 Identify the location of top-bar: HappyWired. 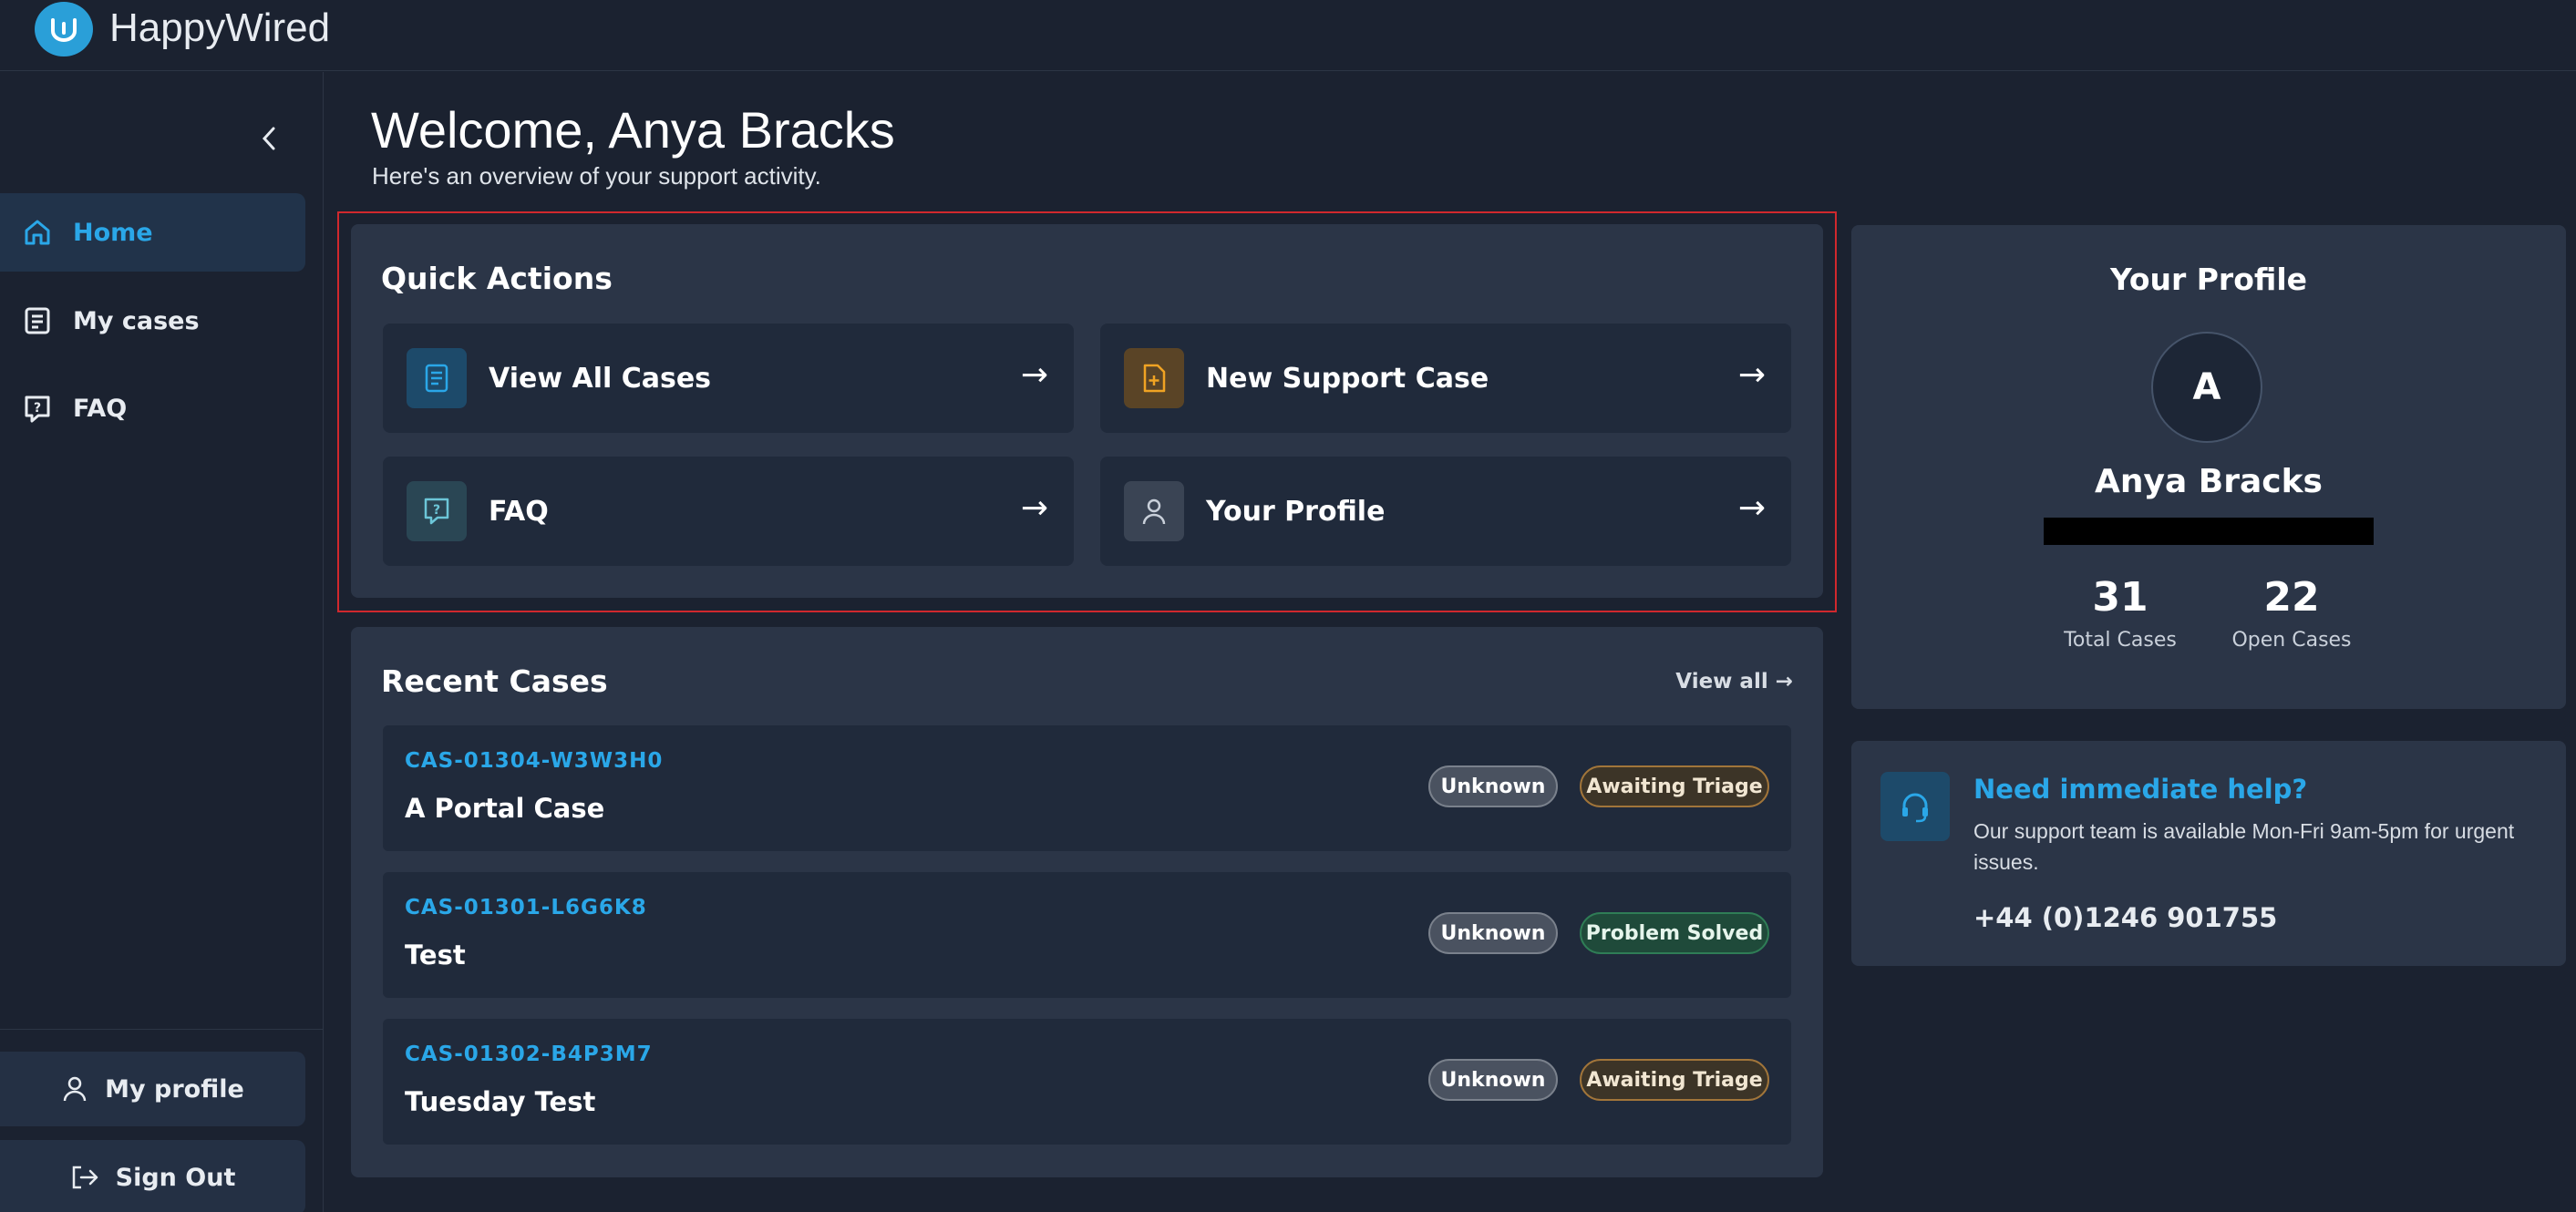
(1288, 35).